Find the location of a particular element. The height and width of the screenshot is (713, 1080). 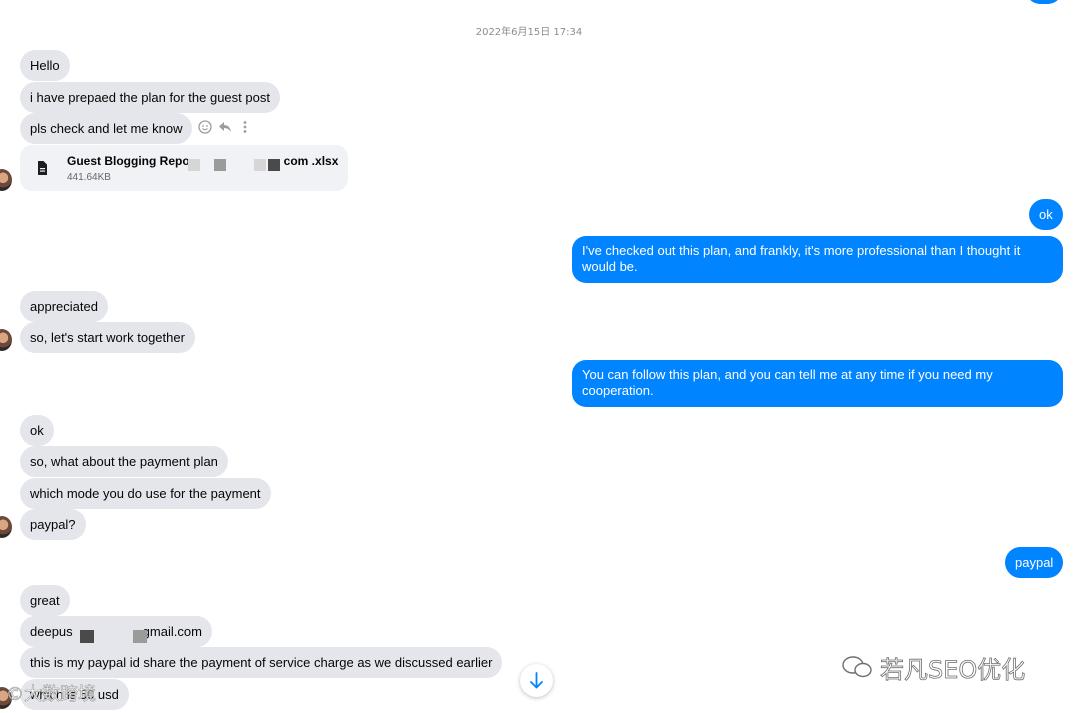

incoming-message: so, what about the payment plan is located at coordinates (124, 461).